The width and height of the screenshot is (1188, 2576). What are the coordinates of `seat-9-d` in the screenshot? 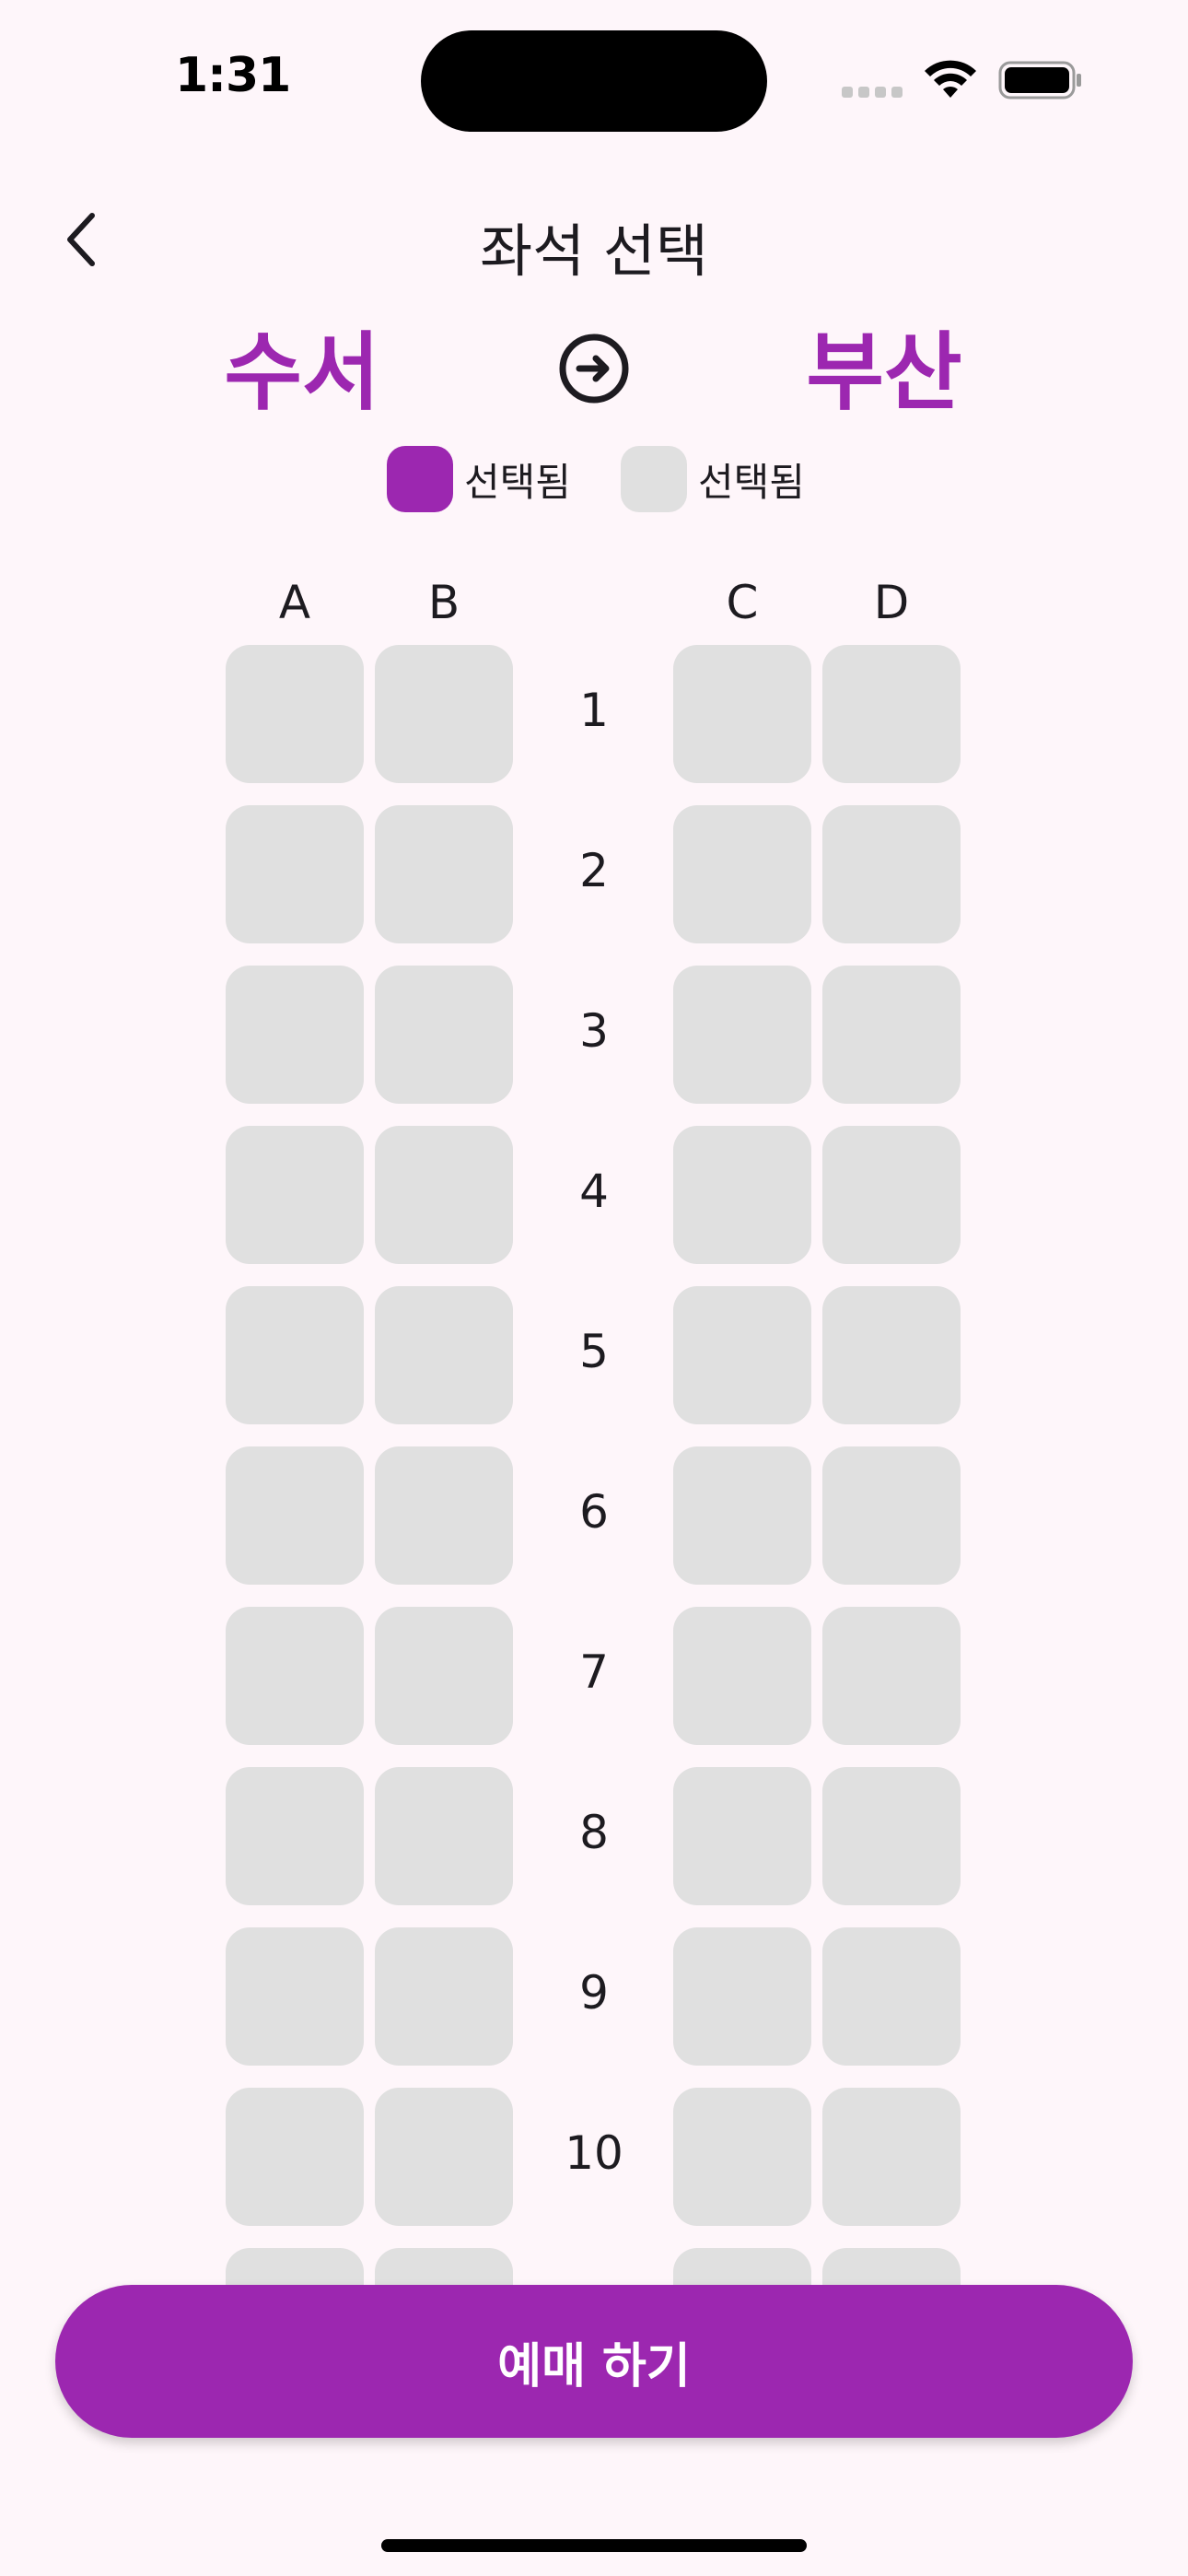 It's located at (891, 1996).